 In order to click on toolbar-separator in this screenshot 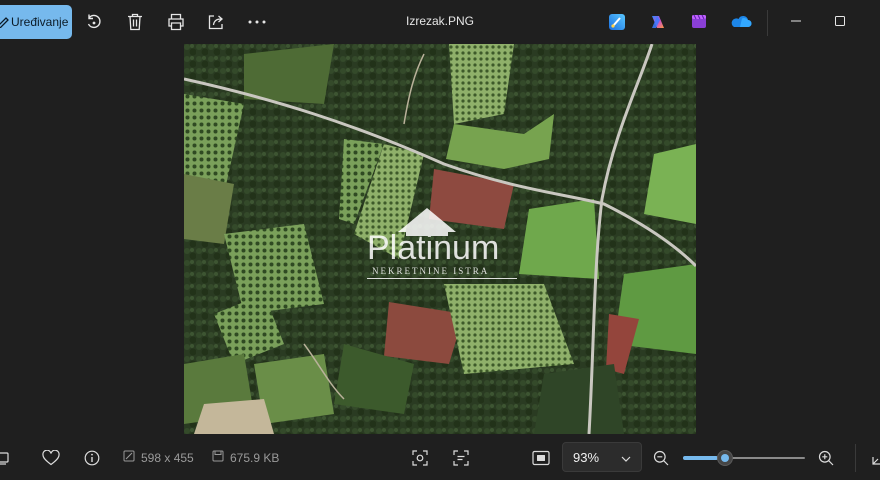, I will do `click(767, 23)`.